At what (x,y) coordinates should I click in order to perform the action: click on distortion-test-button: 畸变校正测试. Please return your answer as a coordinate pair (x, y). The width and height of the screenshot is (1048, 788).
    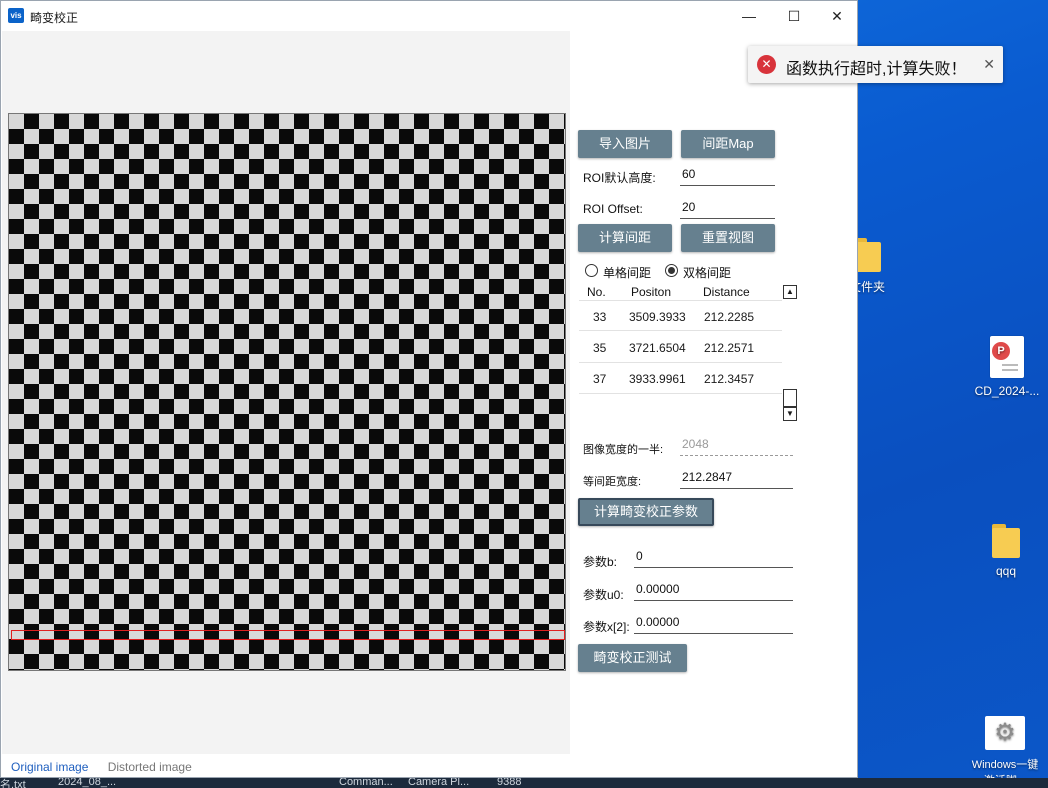
    Looking at the image, I should click on (632, 658).